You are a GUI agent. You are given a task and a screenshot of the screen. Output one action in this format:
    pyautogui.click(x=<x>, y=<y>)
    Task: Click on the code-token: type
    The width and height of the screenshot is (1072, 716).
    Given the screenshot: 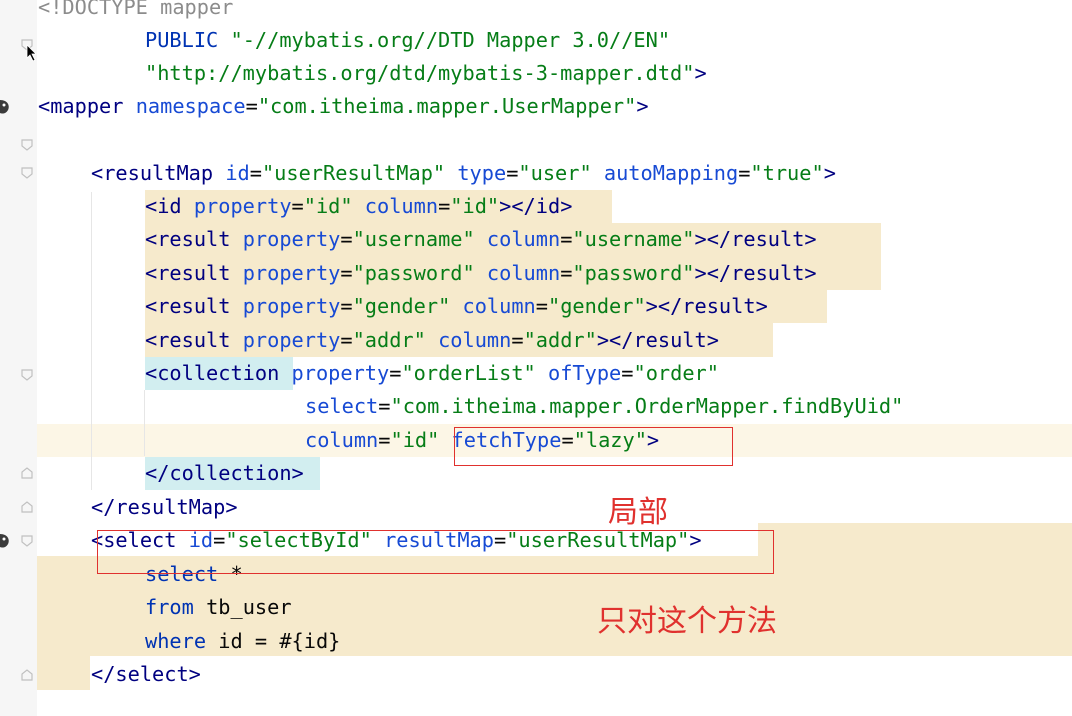 What is the action you would take?
    pyautogui.click(x=476, y=173)
    